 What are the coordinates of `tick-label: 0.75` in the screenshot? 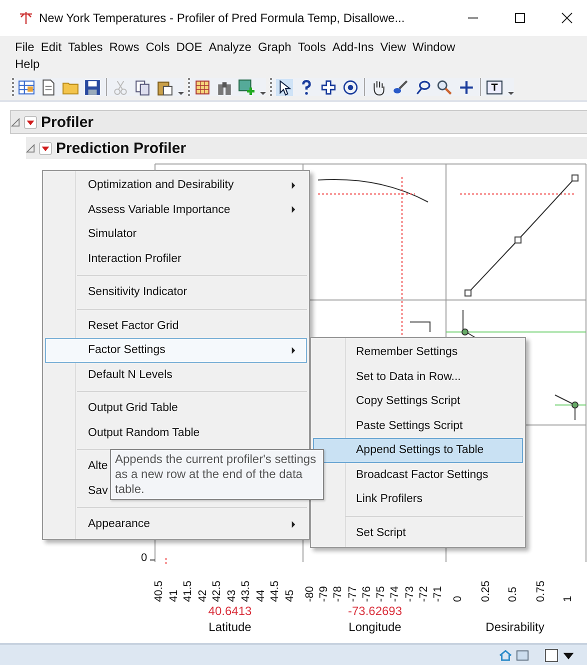 It's located at (540, 591).